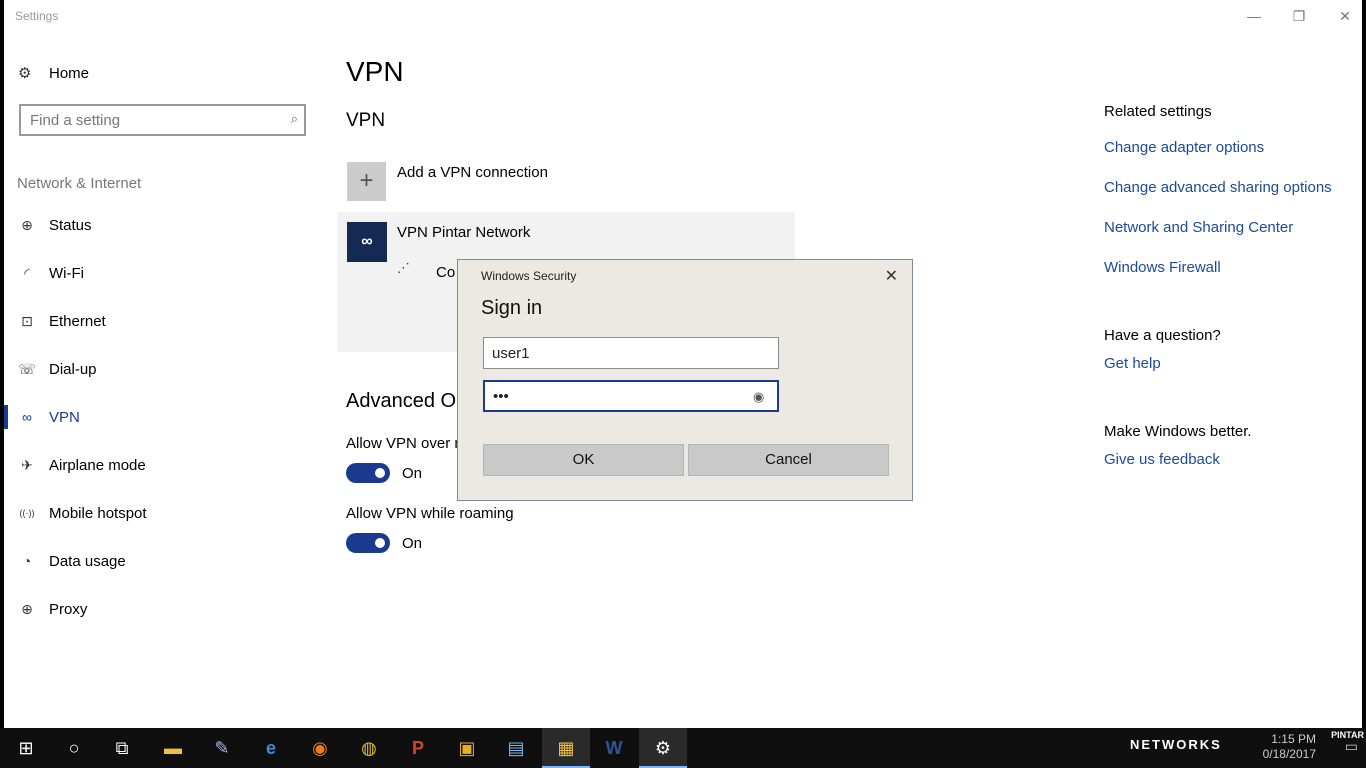 This screenshot has height=768, width=1366. What do you see at coordinates (430, 513) in the screenshot?
I see `option-label-roaming: Allow VPN while roaming` at bounding box center [430, 513].